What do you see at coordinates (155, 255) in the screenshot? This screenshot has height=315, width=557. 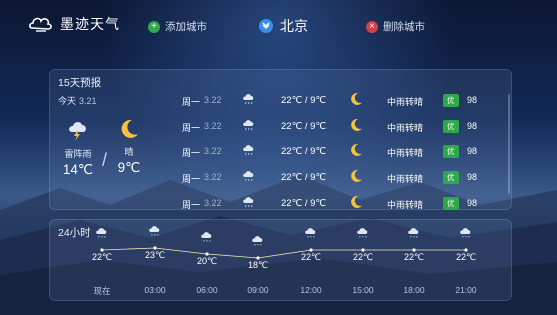 I see `hourly-temp: 23℃` at bounding box center [155, 255].